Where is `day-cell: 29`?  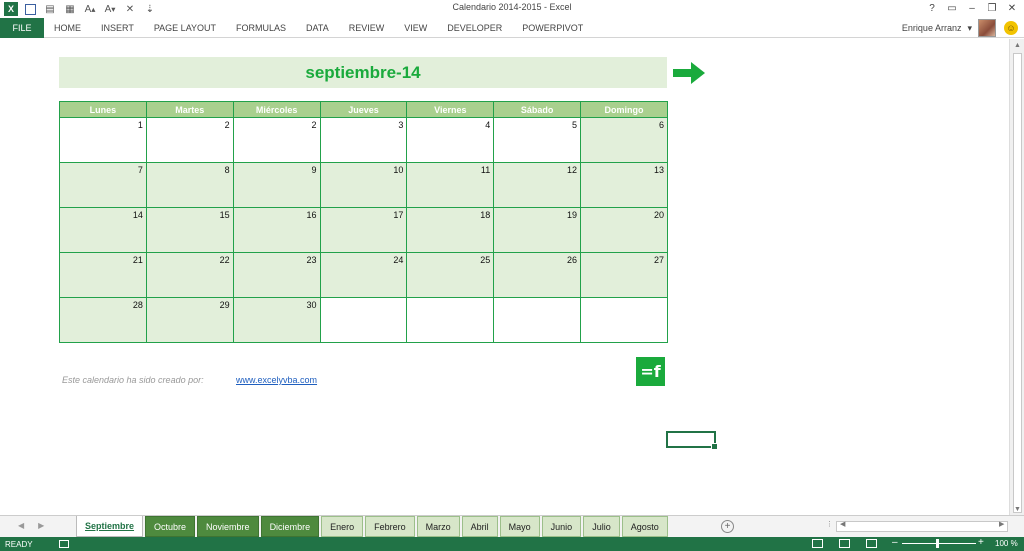
day-cell: 29 is located at coordinates (189, 320).